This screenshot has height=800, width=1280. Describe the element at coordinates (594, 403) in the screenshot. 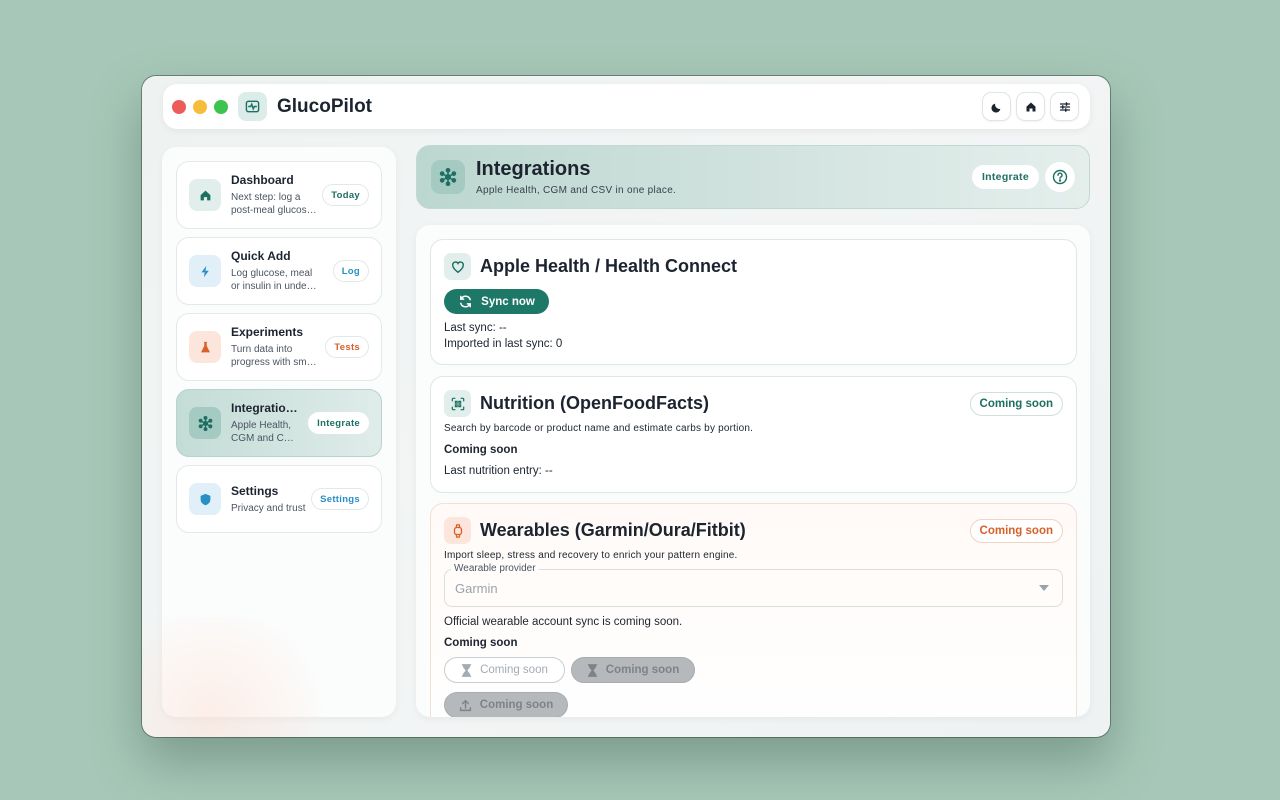

I see `card-title: Nutrition (OpenFoodFacts)` at that location.